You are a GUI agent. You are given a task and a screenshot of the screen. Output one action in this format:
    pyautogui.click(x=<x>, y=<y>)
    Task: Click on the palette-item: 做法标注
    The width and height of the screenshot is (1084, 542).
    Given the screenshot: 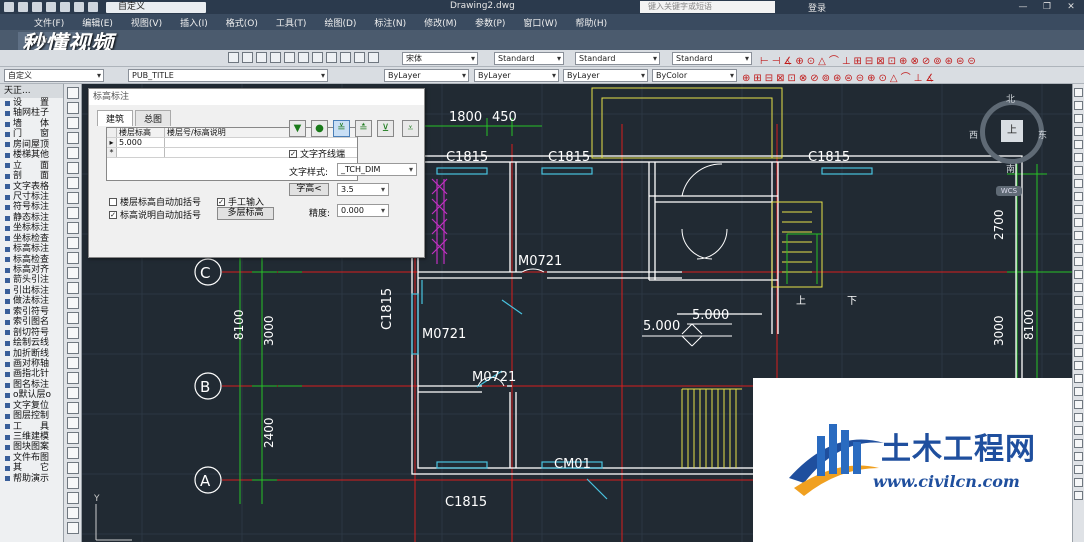 What is the action you would take?
    pyautogui.click(x=31, y=301)
    